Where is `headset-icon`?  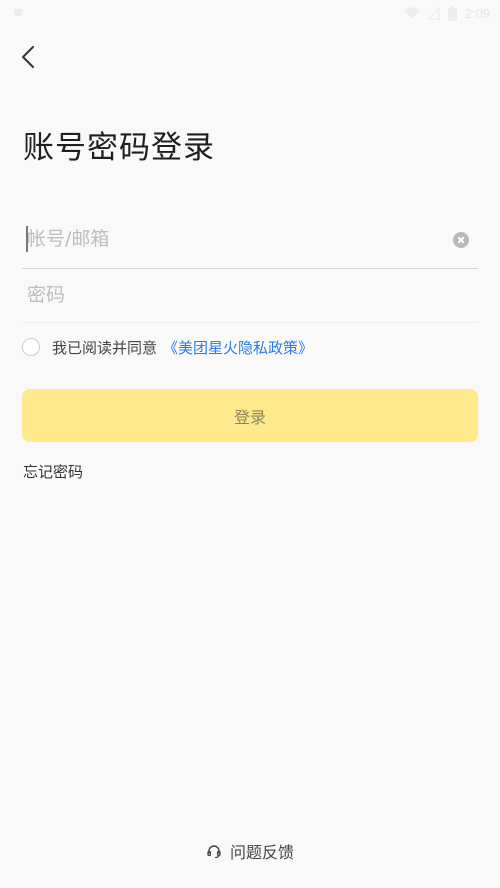
headset-icon is located at coordinates (214, 852).